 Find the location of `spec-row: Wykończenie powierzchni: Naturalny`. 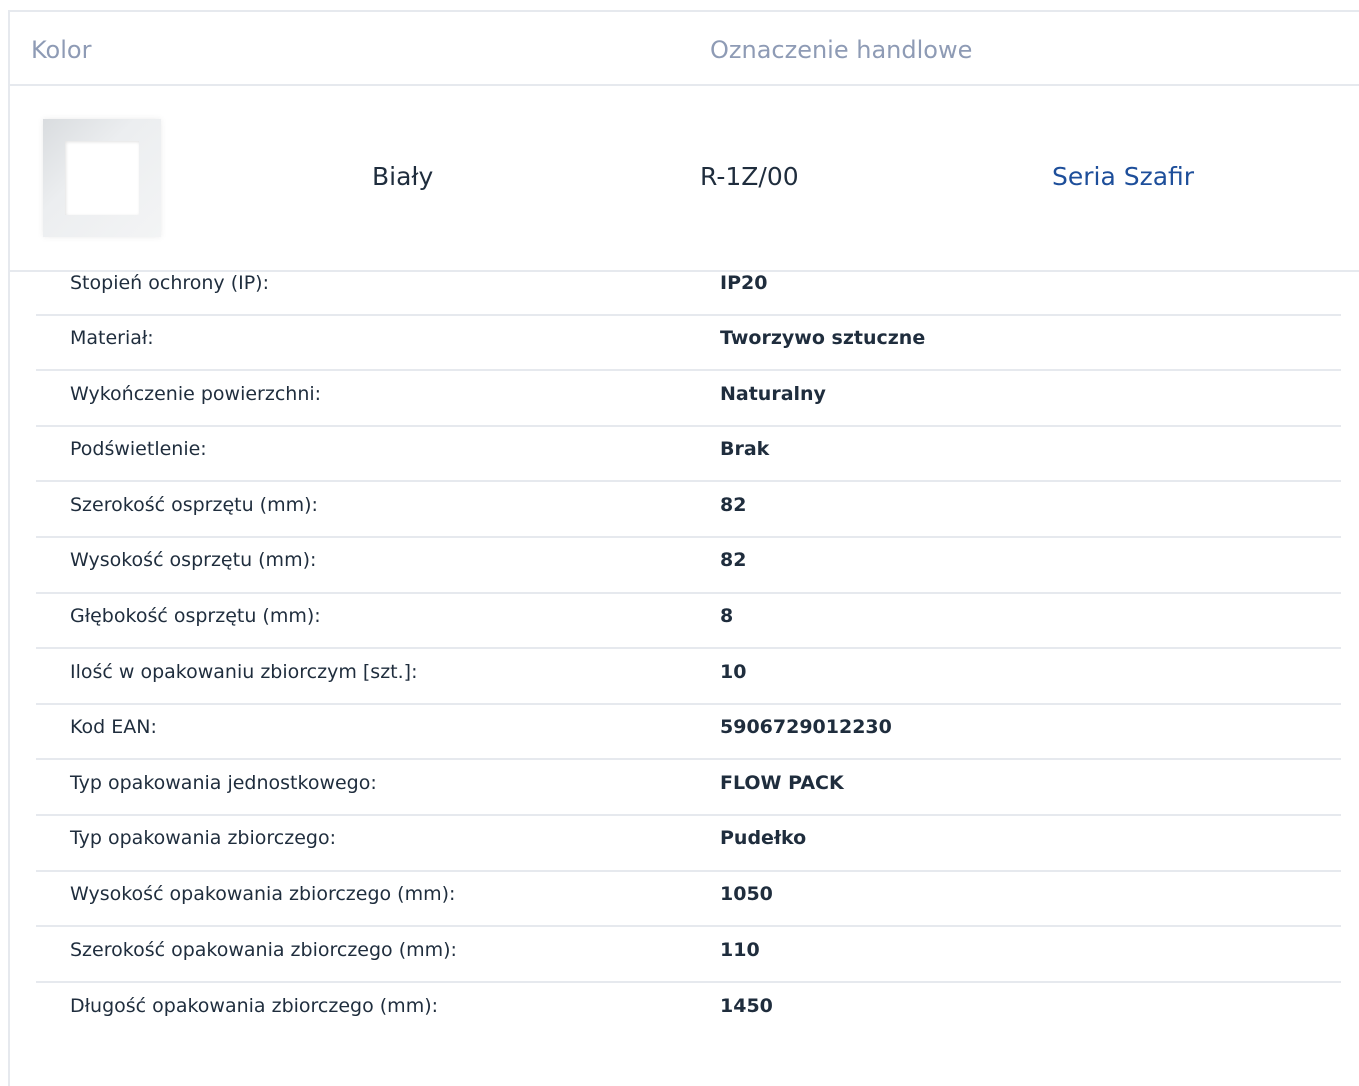

spec-row: Wykończenie powierzchni: Naturalny is located at coordinates (688, 399).